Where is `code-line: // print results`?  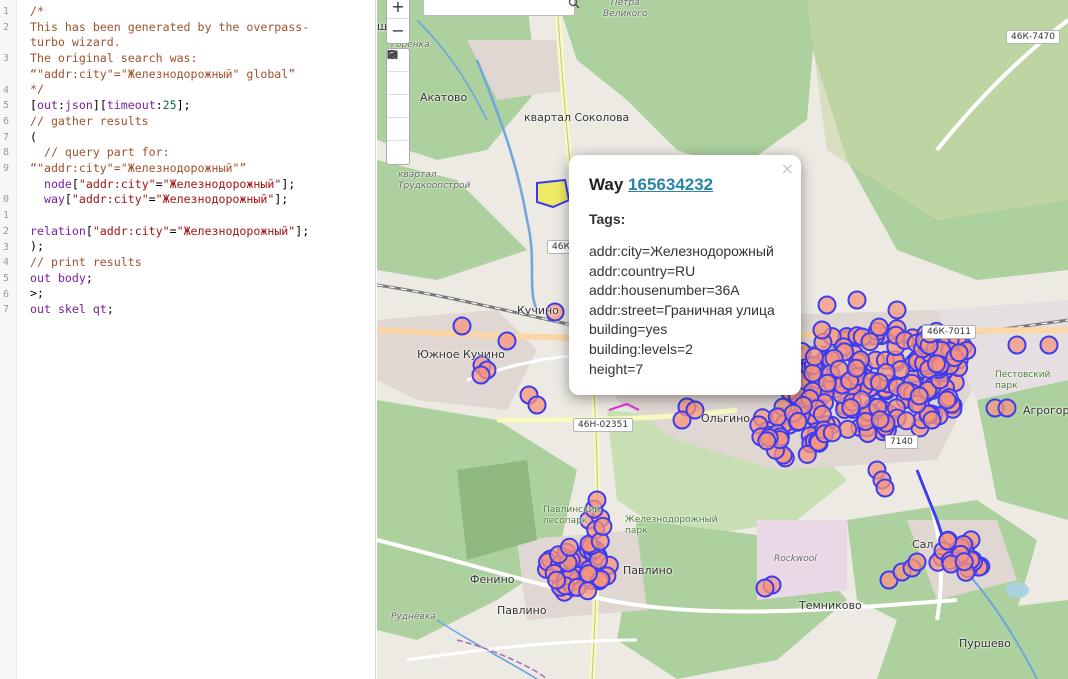 code-line: // print results is located at coordinates (200, 263).